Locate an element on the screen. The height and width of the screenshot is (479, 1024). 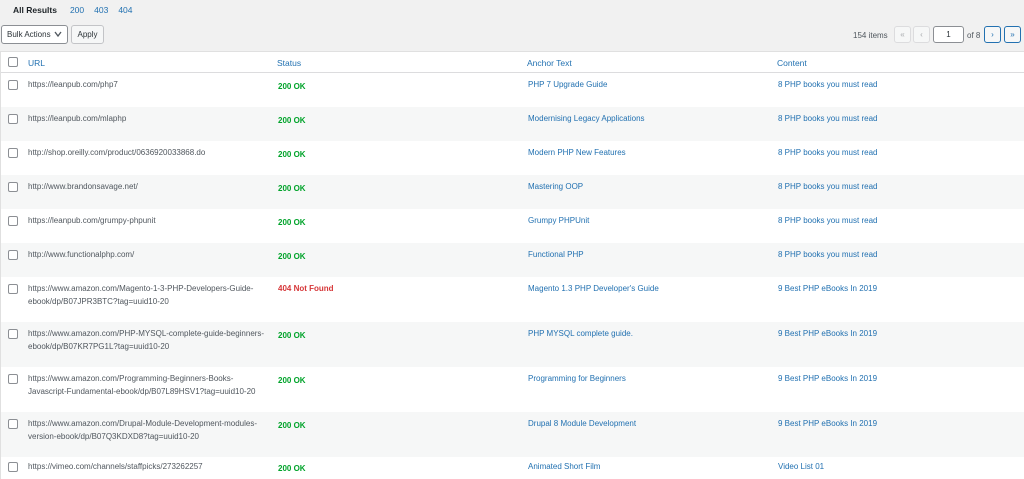
bulk-actions-select: Bulk Actions is located at coordinates (34, 34).